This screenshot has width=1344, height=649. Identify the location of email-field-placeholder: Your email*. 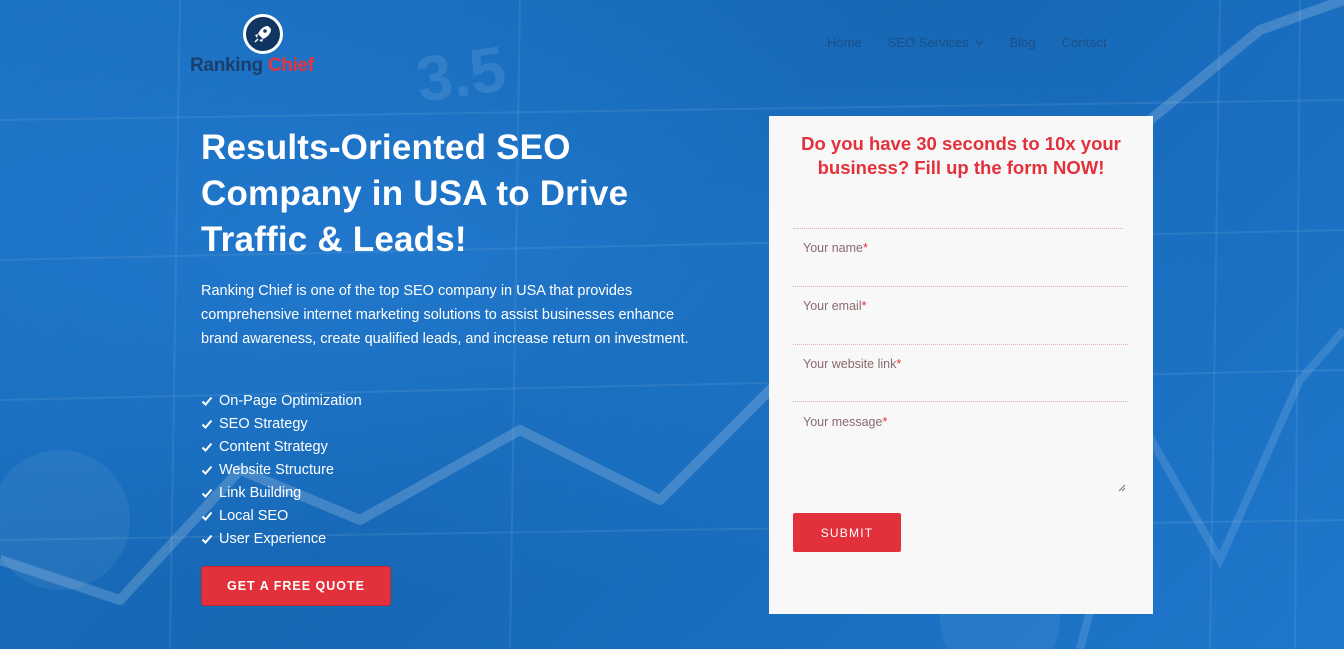
(834, 306).